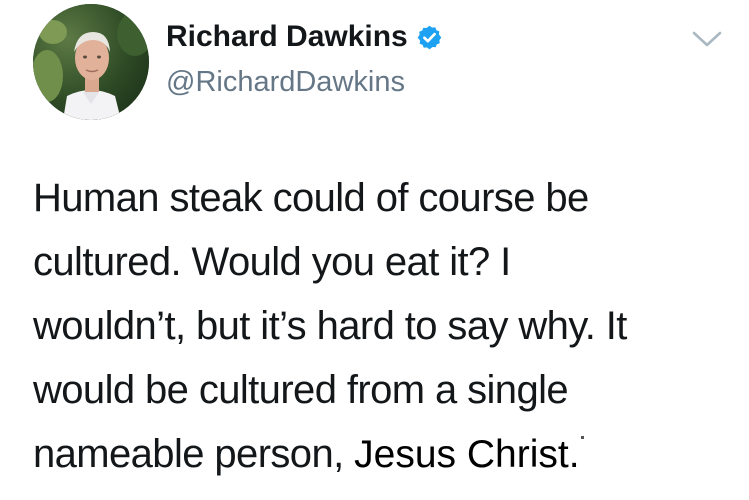 The width and height of the screenshot is (749, 500). Describe the element at coordinates (429, 37) in the screenshot. I see `verified-badge-icon` at that location.